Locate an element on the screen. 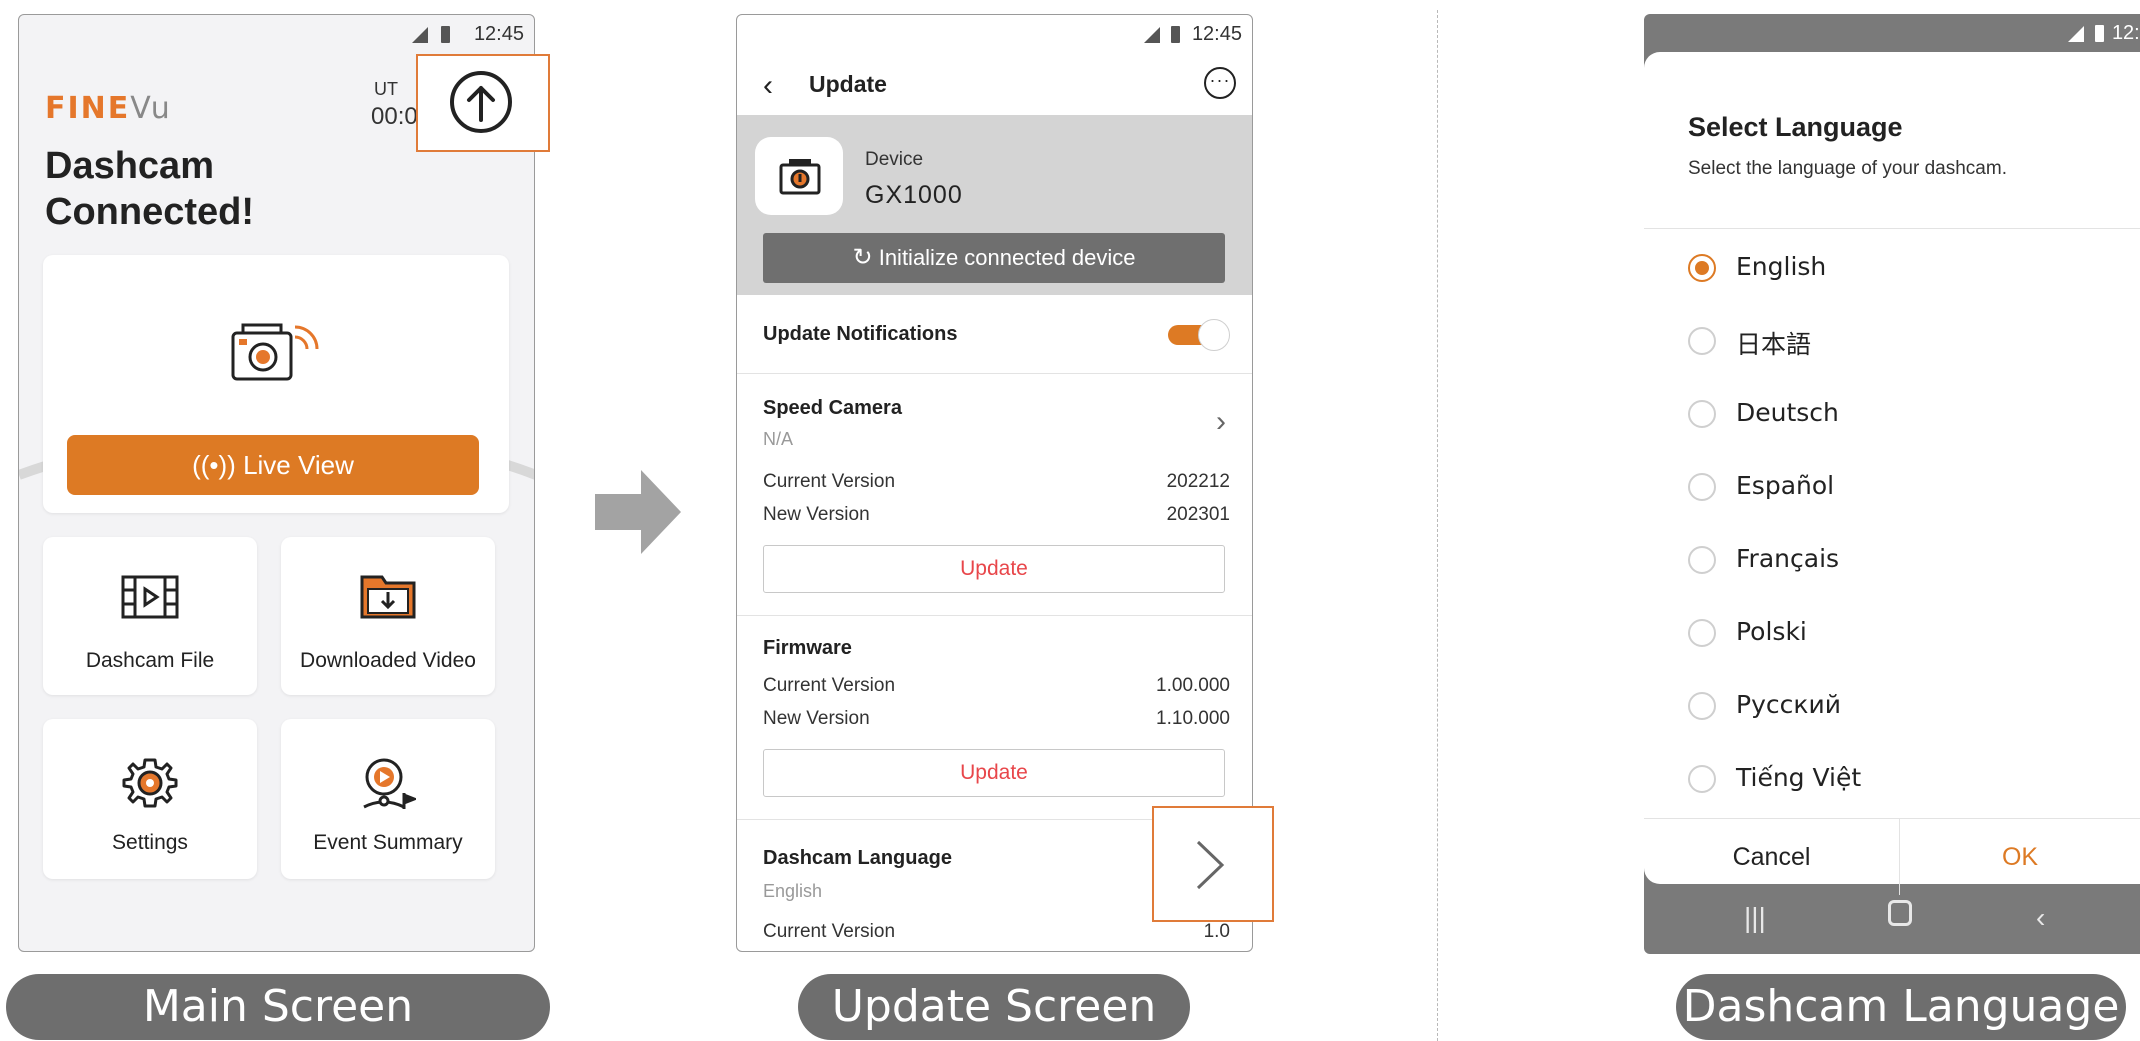 The image size is (2140, 1041). dashcam-language-current: English is located at coordinates (793, 891).